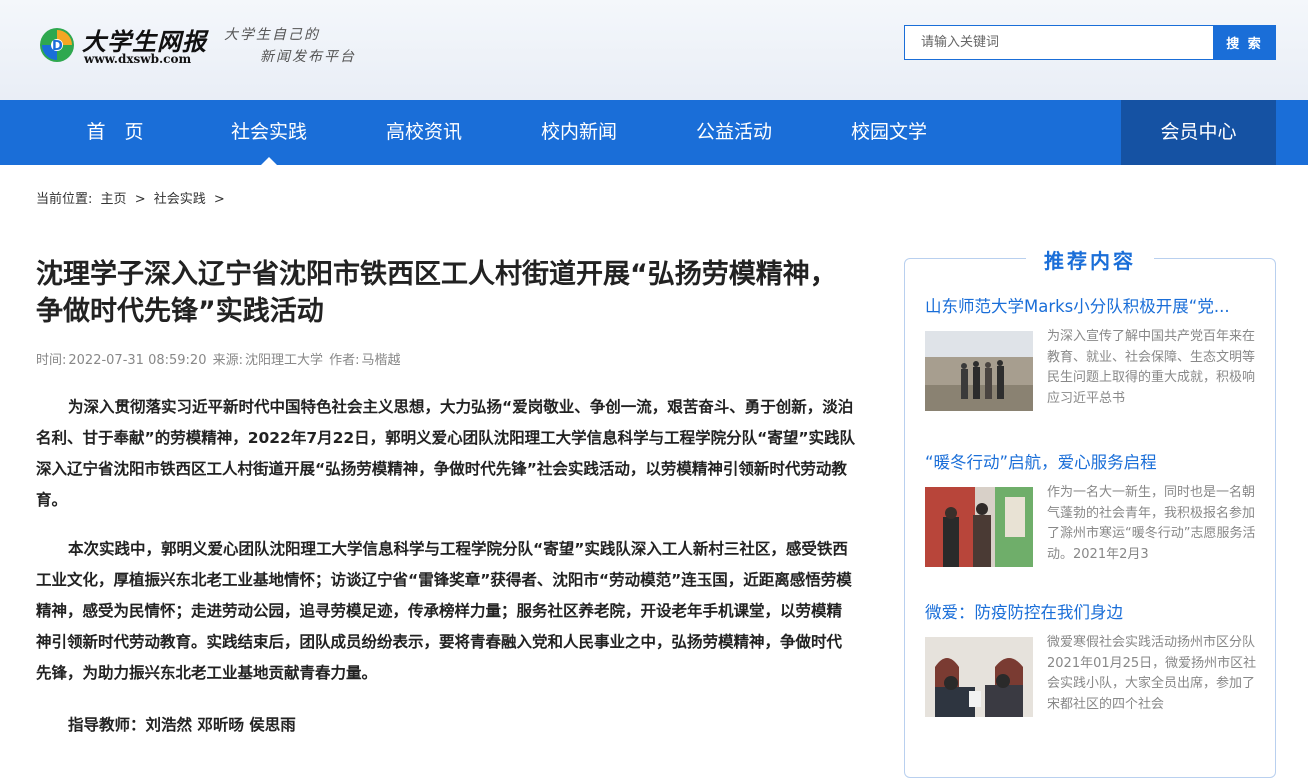  Describe the element at coordinates (424, 132) in the screenshot. I see `nav-item-campus-info: 高校资讯` at that location.